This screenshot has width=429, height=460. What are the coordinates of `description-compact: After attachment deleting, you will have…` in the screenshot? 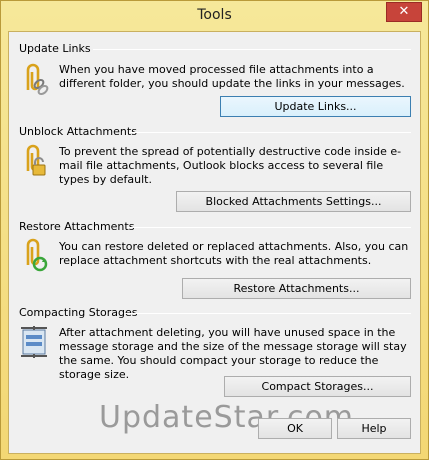 It's located at (233, 353).